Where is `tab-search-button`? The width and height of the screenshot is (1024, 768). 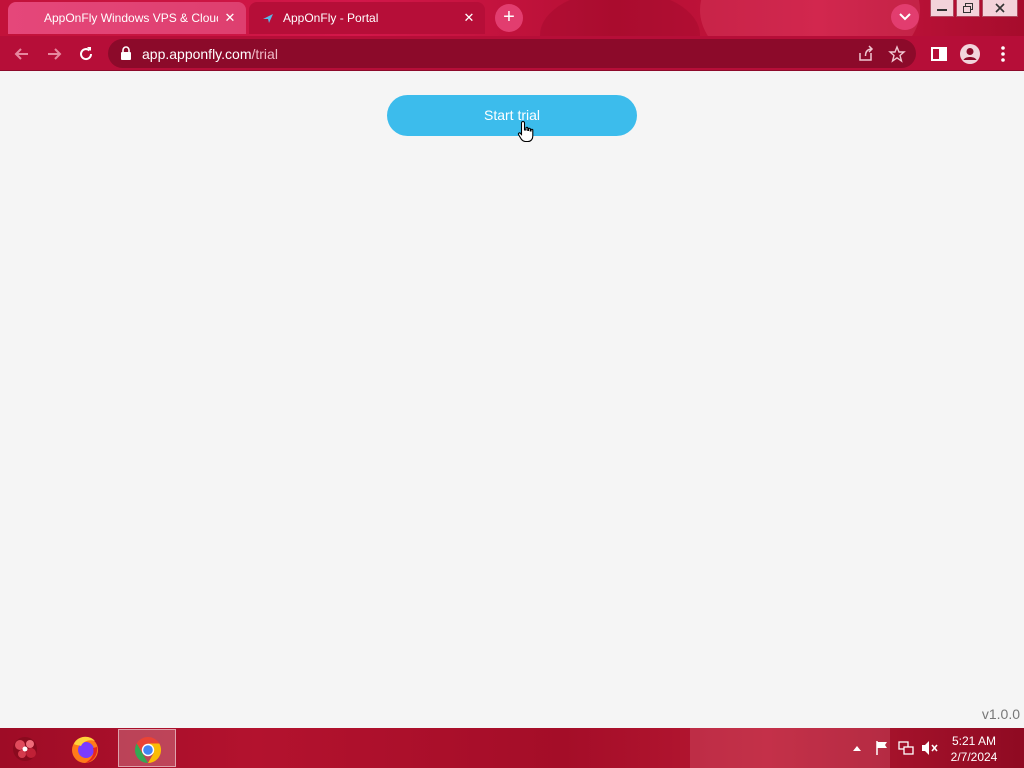 tab-search-button is located at coordinates (905, 17).